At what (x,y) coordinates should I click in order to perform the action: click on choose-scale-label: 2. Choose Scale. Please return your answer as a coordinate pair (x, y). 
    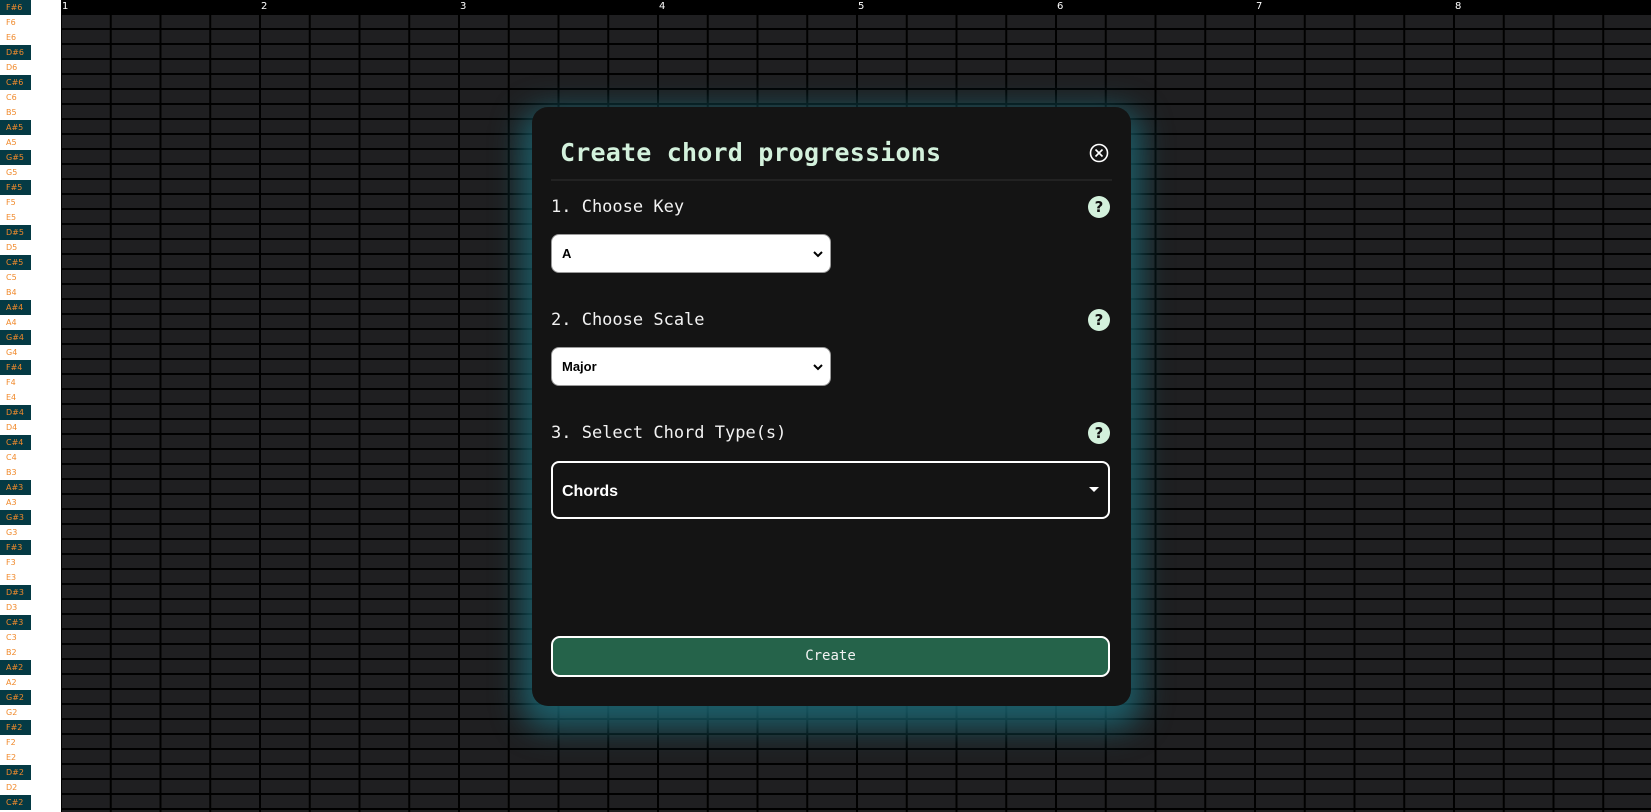
    Looking at the image, I should click on (628, 320).